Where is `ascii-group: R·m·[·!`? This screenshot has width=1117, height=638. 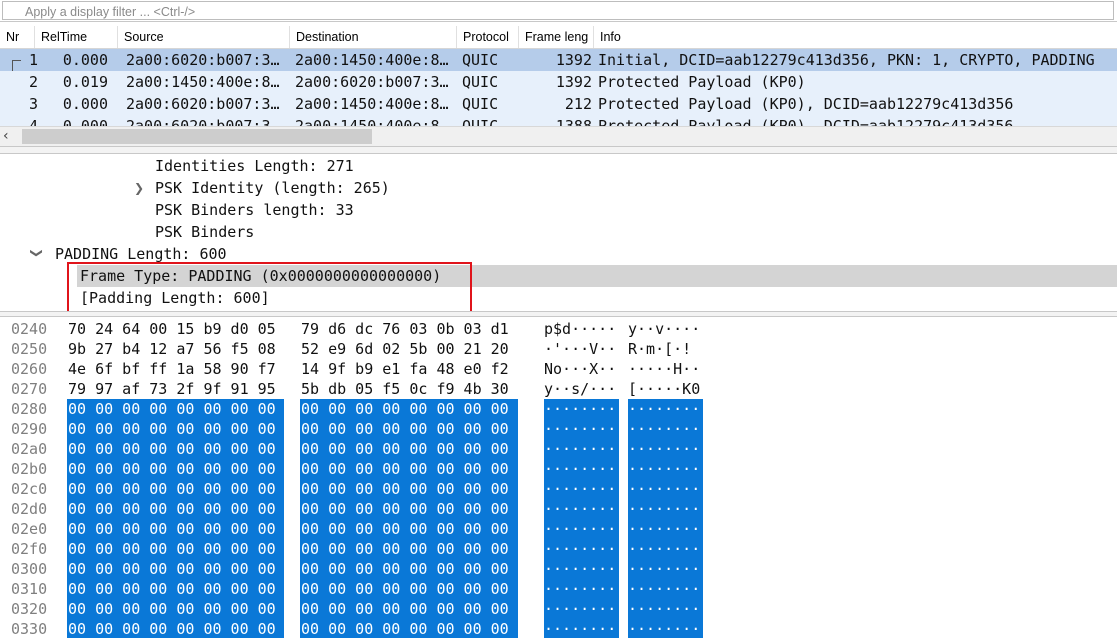
ascii-group: R·m·[·! is located at coordinates (665, 349).